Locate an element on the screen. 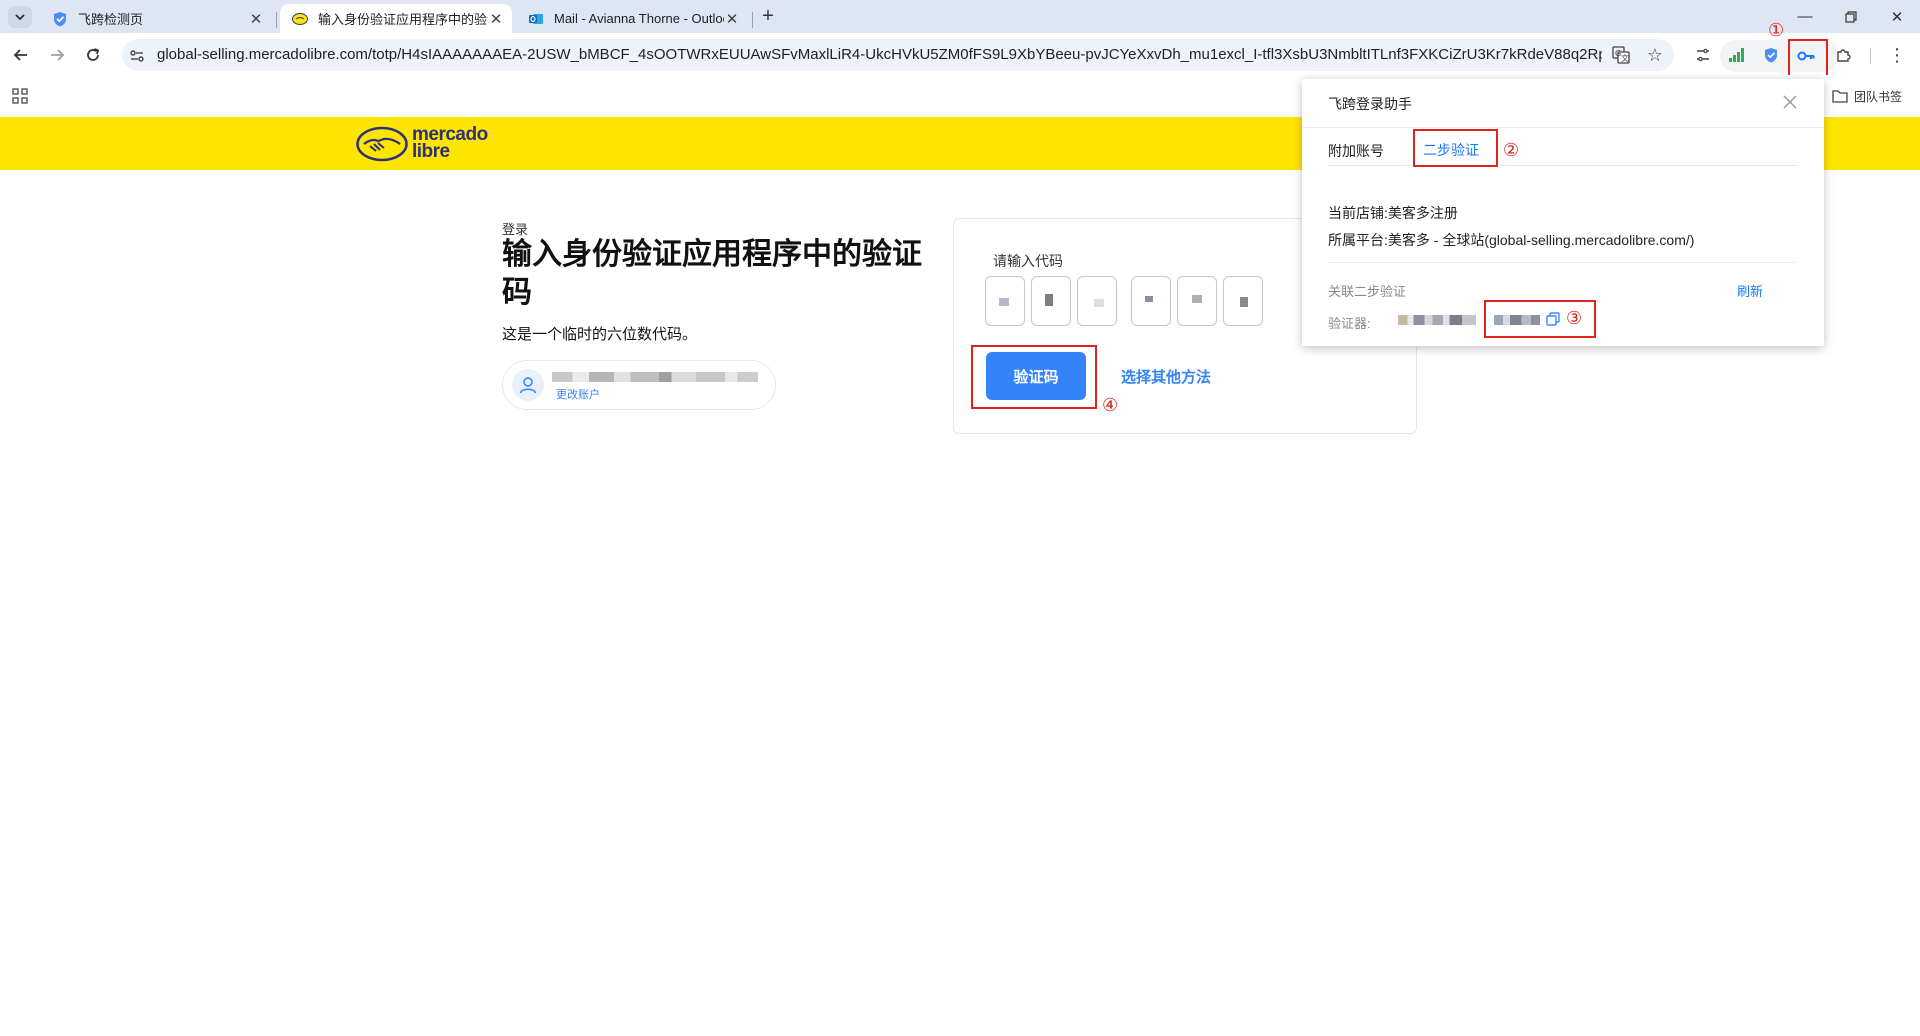 This screenshot has width=1920, height=1036. reload-button is located at coordinates (93, 55).